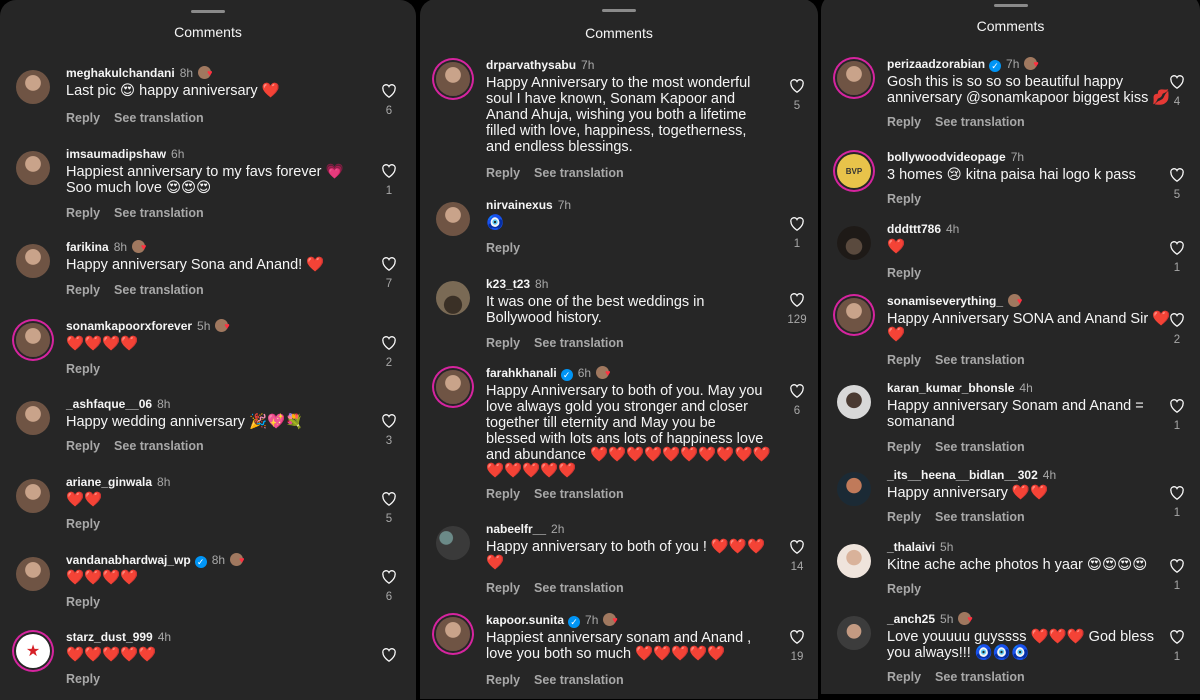 This screenshot has width=1200, height=700. What do you see at coordinates (116, 154) in the screenshot?
I see `username: imsaumadipshaw` at bounding box center [116, 154].